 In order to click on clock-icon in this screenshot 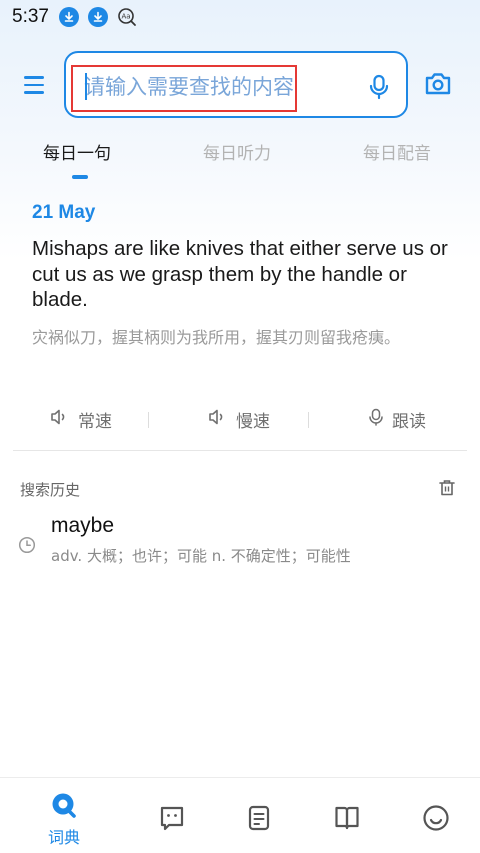, I will do `click(27, 545)`.